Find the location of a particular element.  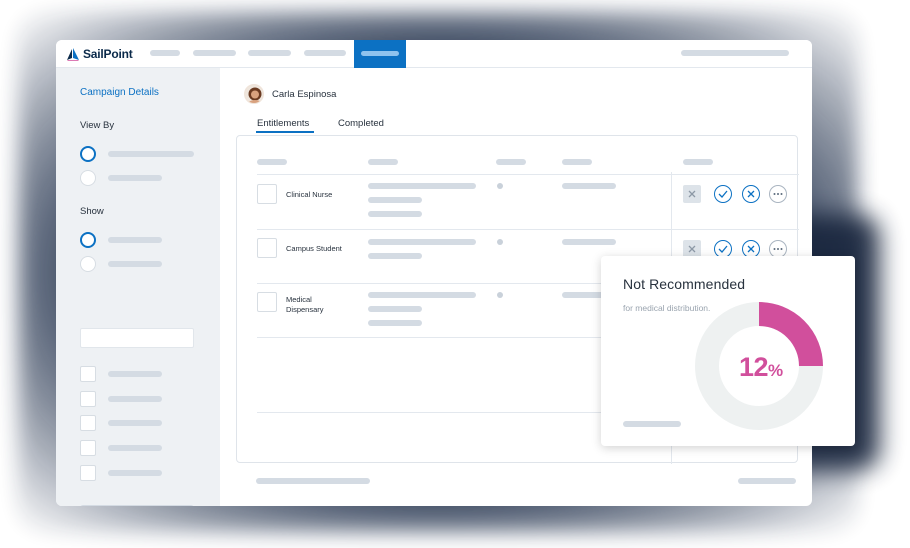

show-radio is located at coordinates (88, 264).